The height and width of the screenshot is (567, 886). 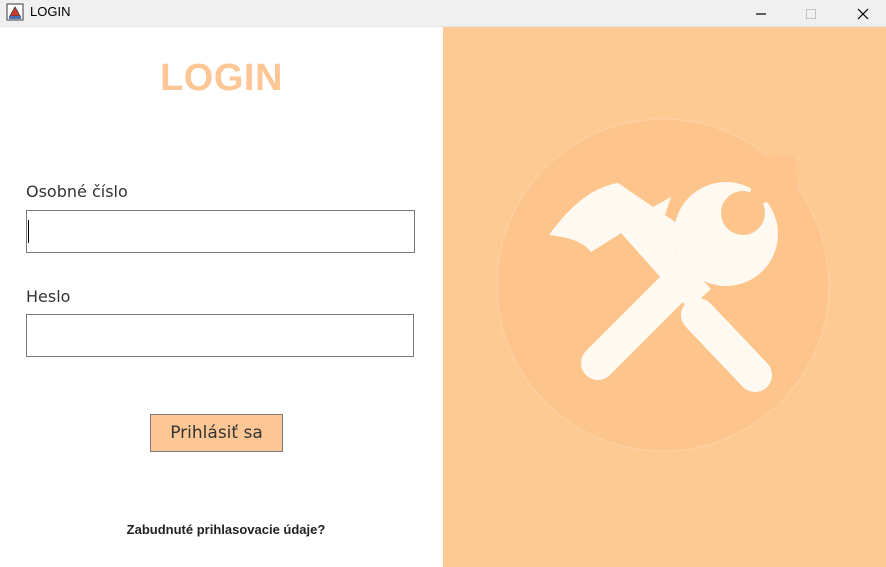 What do you see at coordinates (221, 78) in the screenshot?
I see `login-heading: LOGIN` at bounding box center [221, 78].